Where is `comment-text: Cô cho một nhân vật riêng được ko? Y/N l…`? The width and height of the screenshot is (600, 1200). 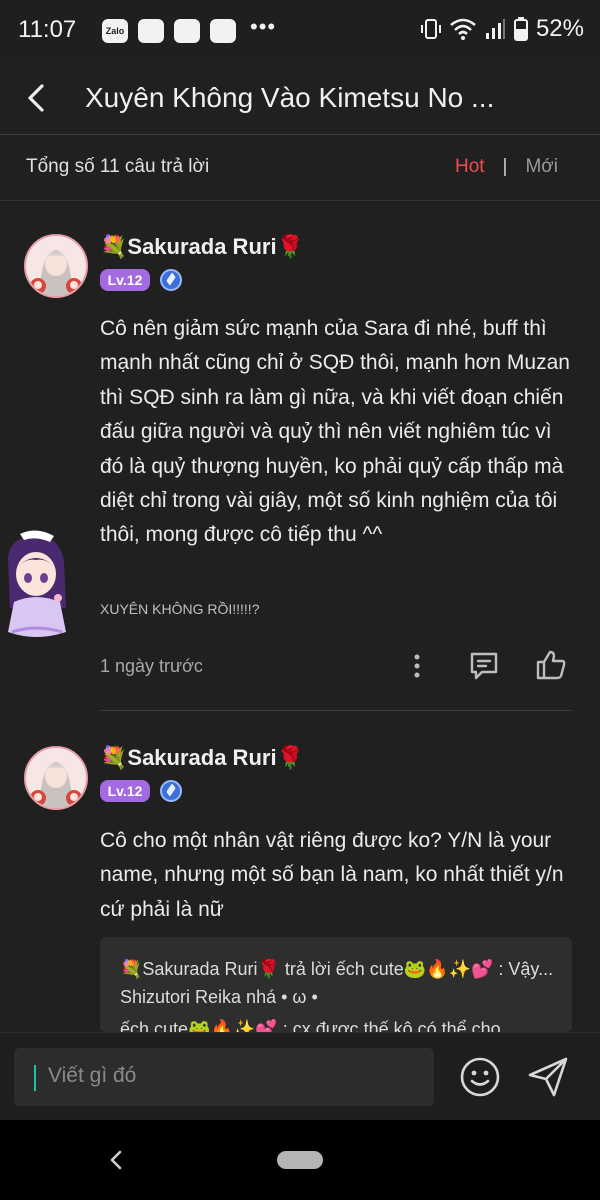
comment-text: Cô cho một nhân vật riêng được ko? Y/N l… is located at coordinates (332, 875).